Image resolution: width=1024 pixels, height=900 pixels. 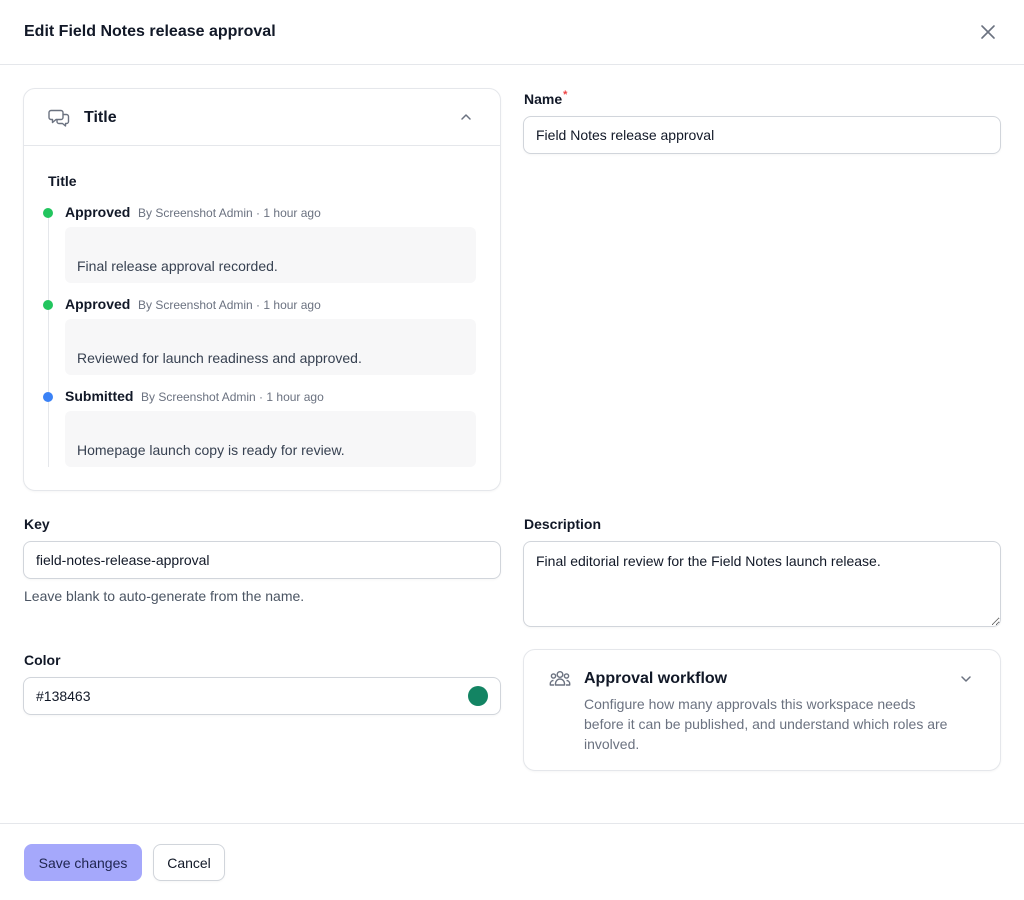 What do you see at coordinates (83, 862) in the screenshot?
I see `save-changes-button: Save changes` at bounding box center [83, 862].